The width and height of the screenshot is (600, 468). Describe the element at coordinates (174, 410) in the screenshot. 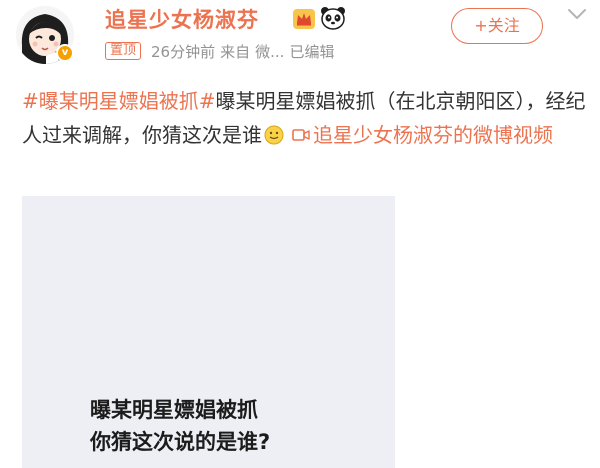

I see `video-caption-line-1: 曝某明星嫖娼被抓` at that location.